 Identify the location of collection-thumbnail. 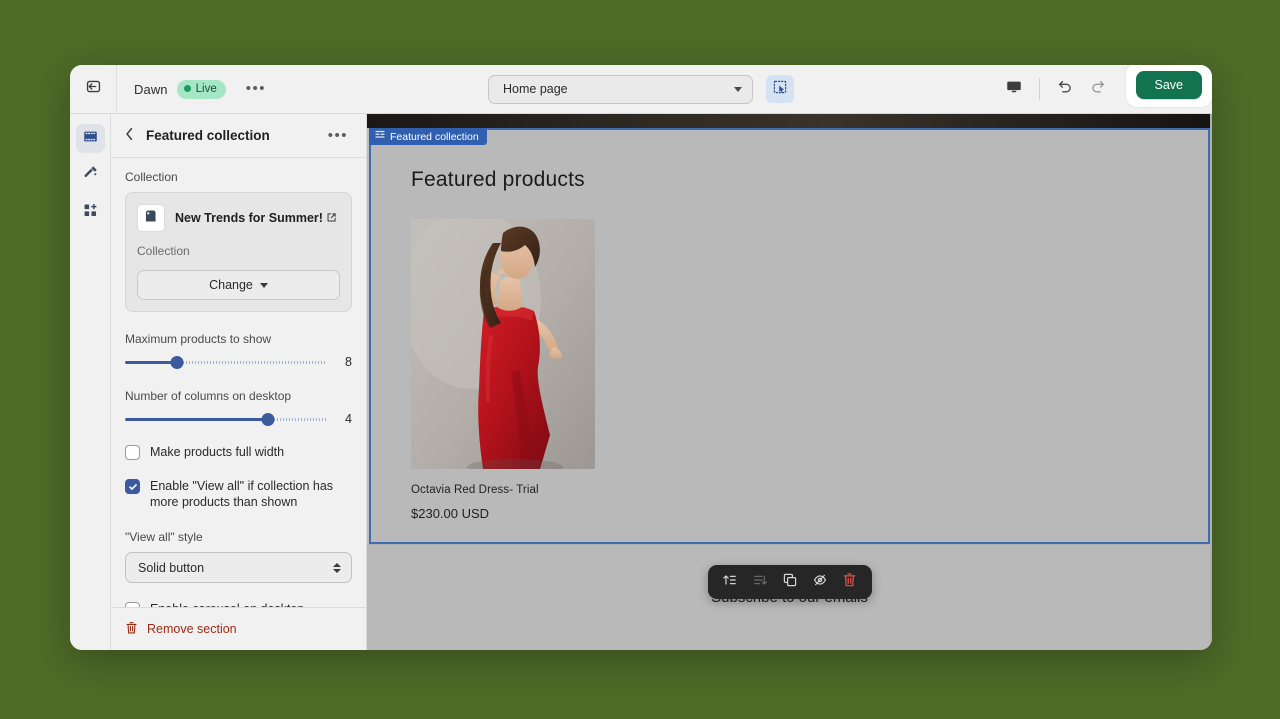
(151, 218).